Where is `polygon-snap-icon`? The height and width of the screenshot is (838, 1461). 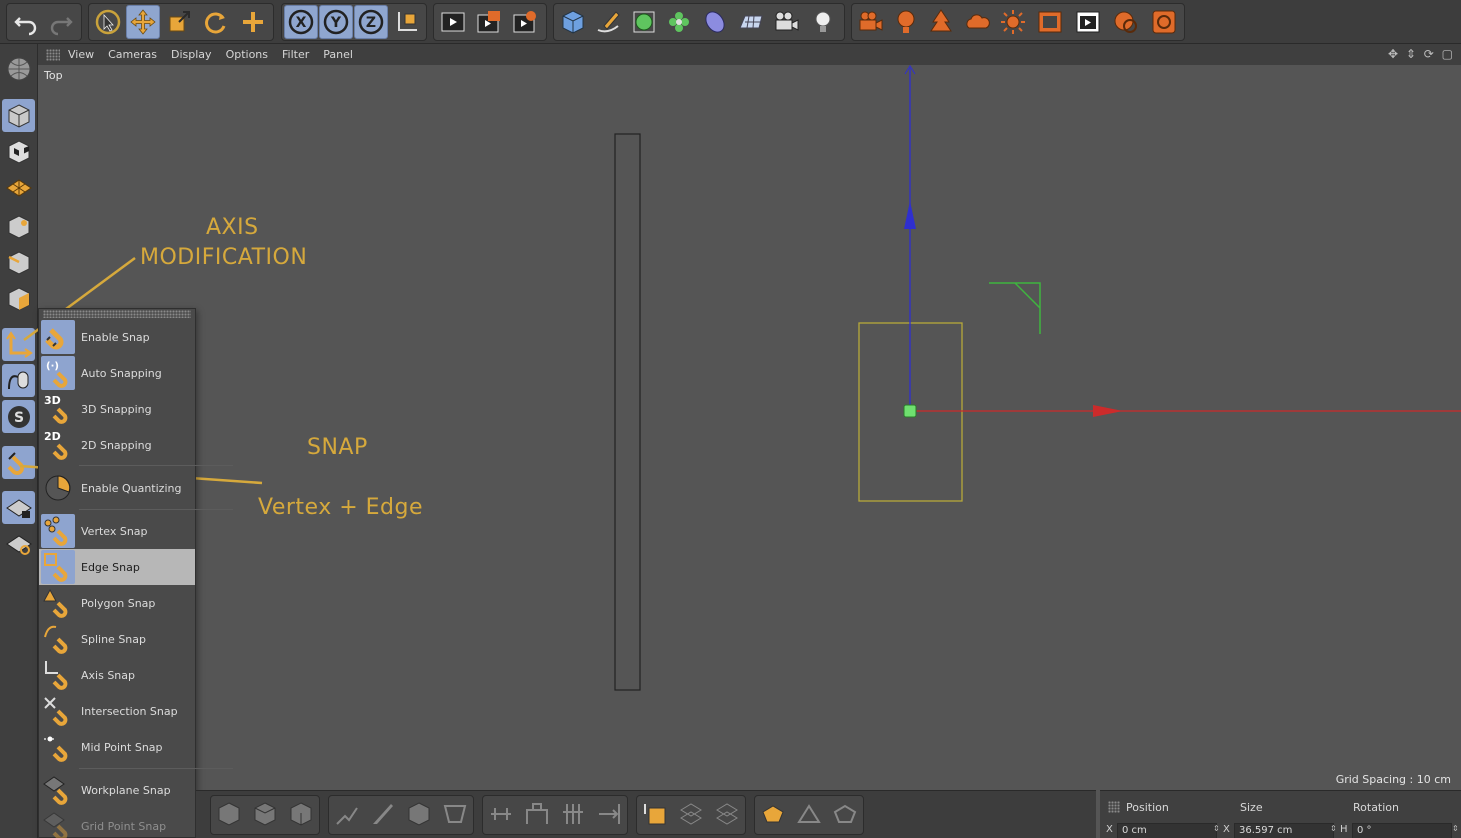
polygon-snap-icon is located at coordinates (58, 603).